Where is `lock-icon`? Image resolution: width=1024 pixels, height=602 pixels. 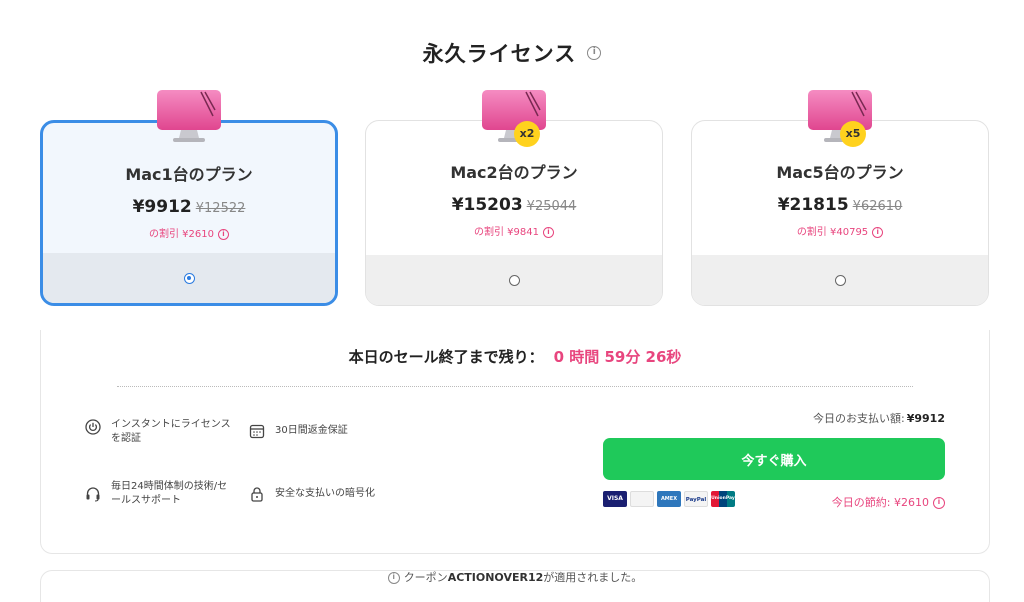
lock-icon is located at coordinates (257, 494).